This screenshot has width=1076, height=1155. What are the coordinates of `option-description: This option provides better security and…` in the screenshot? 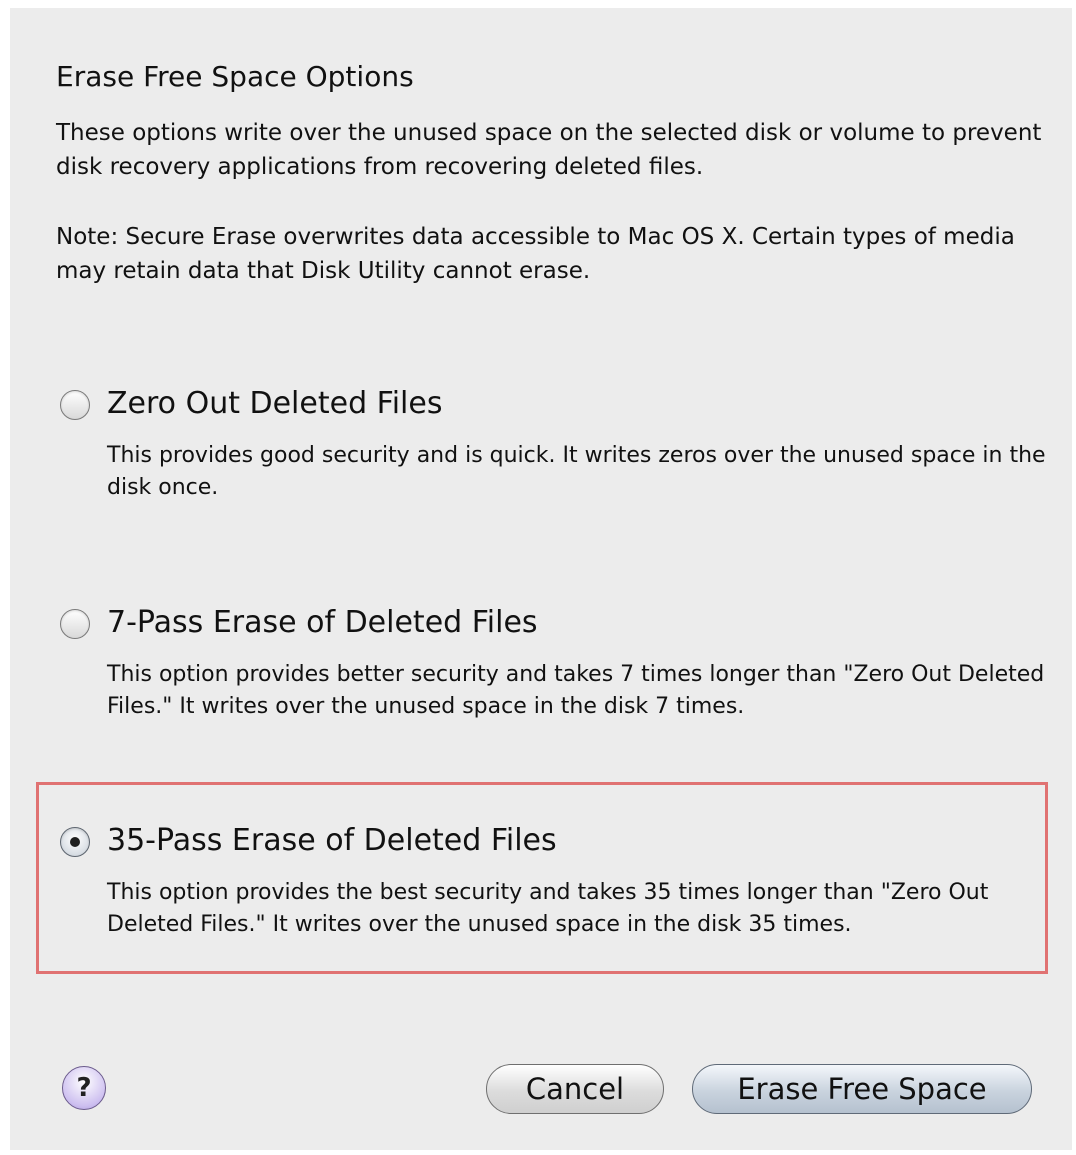 It's located at (576, 690).